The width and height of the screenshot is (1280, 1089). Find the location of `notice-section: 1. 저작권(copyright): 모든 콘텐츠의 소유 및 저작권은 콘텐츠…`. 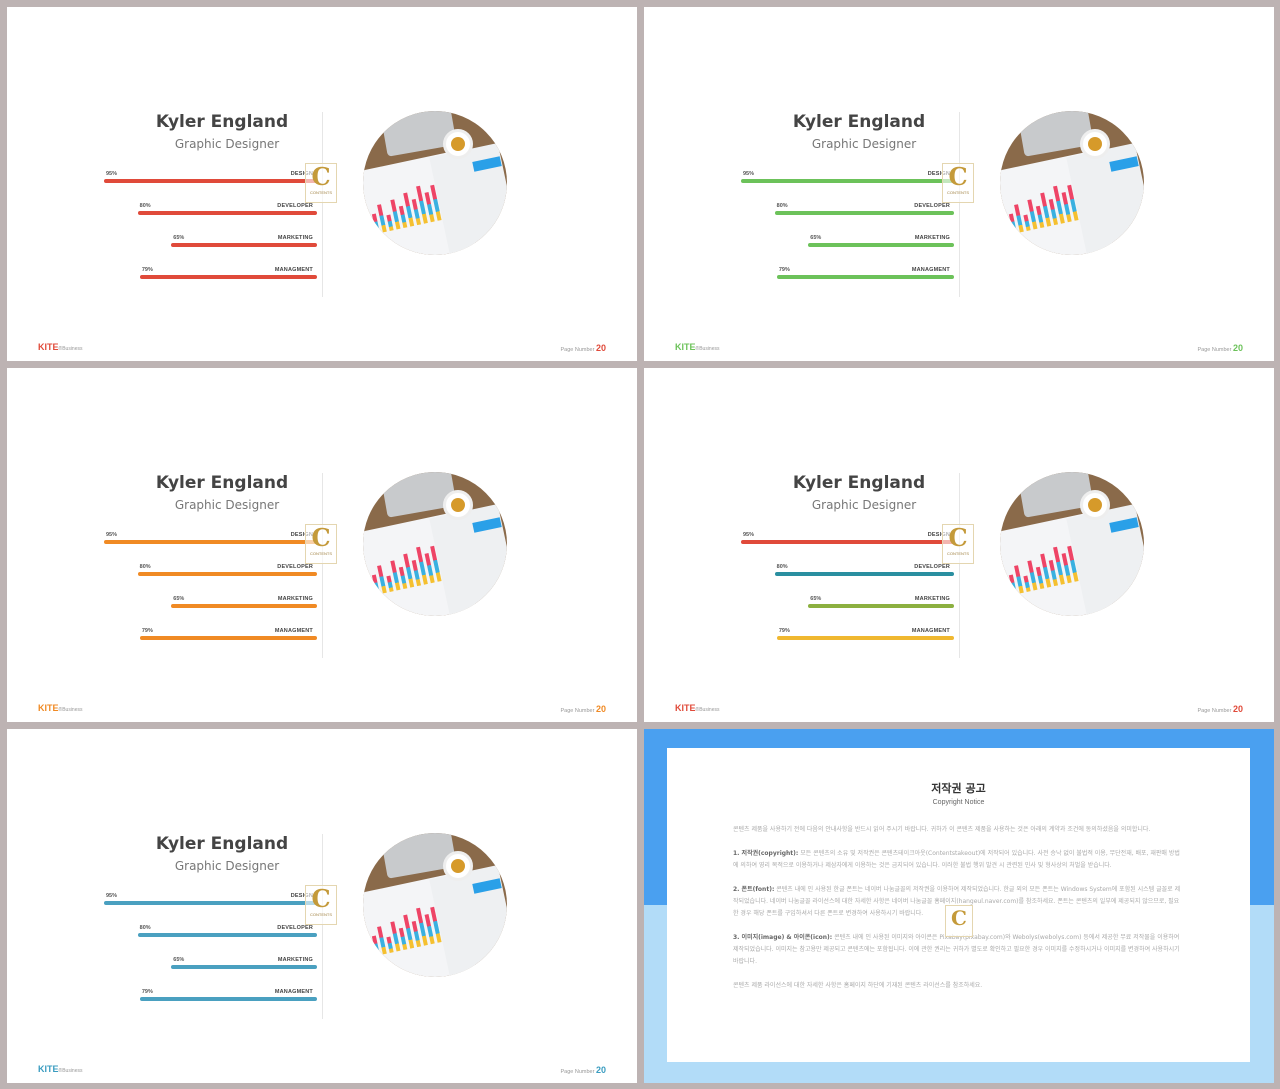

notice-section: 1. 저작권(copyright): 모든 콘텐츠의 소유 및 저작권은 콘텐츠… is located at coordinates (958, 860).